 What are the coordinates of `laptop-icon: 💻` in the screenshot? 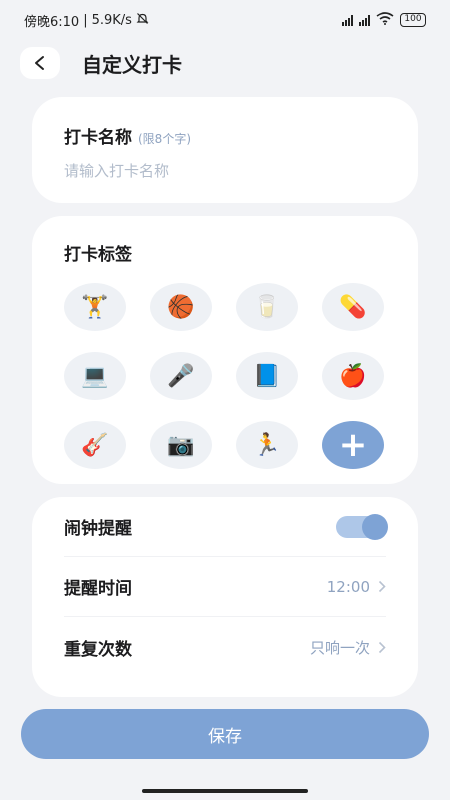 It's located at (95, 376).